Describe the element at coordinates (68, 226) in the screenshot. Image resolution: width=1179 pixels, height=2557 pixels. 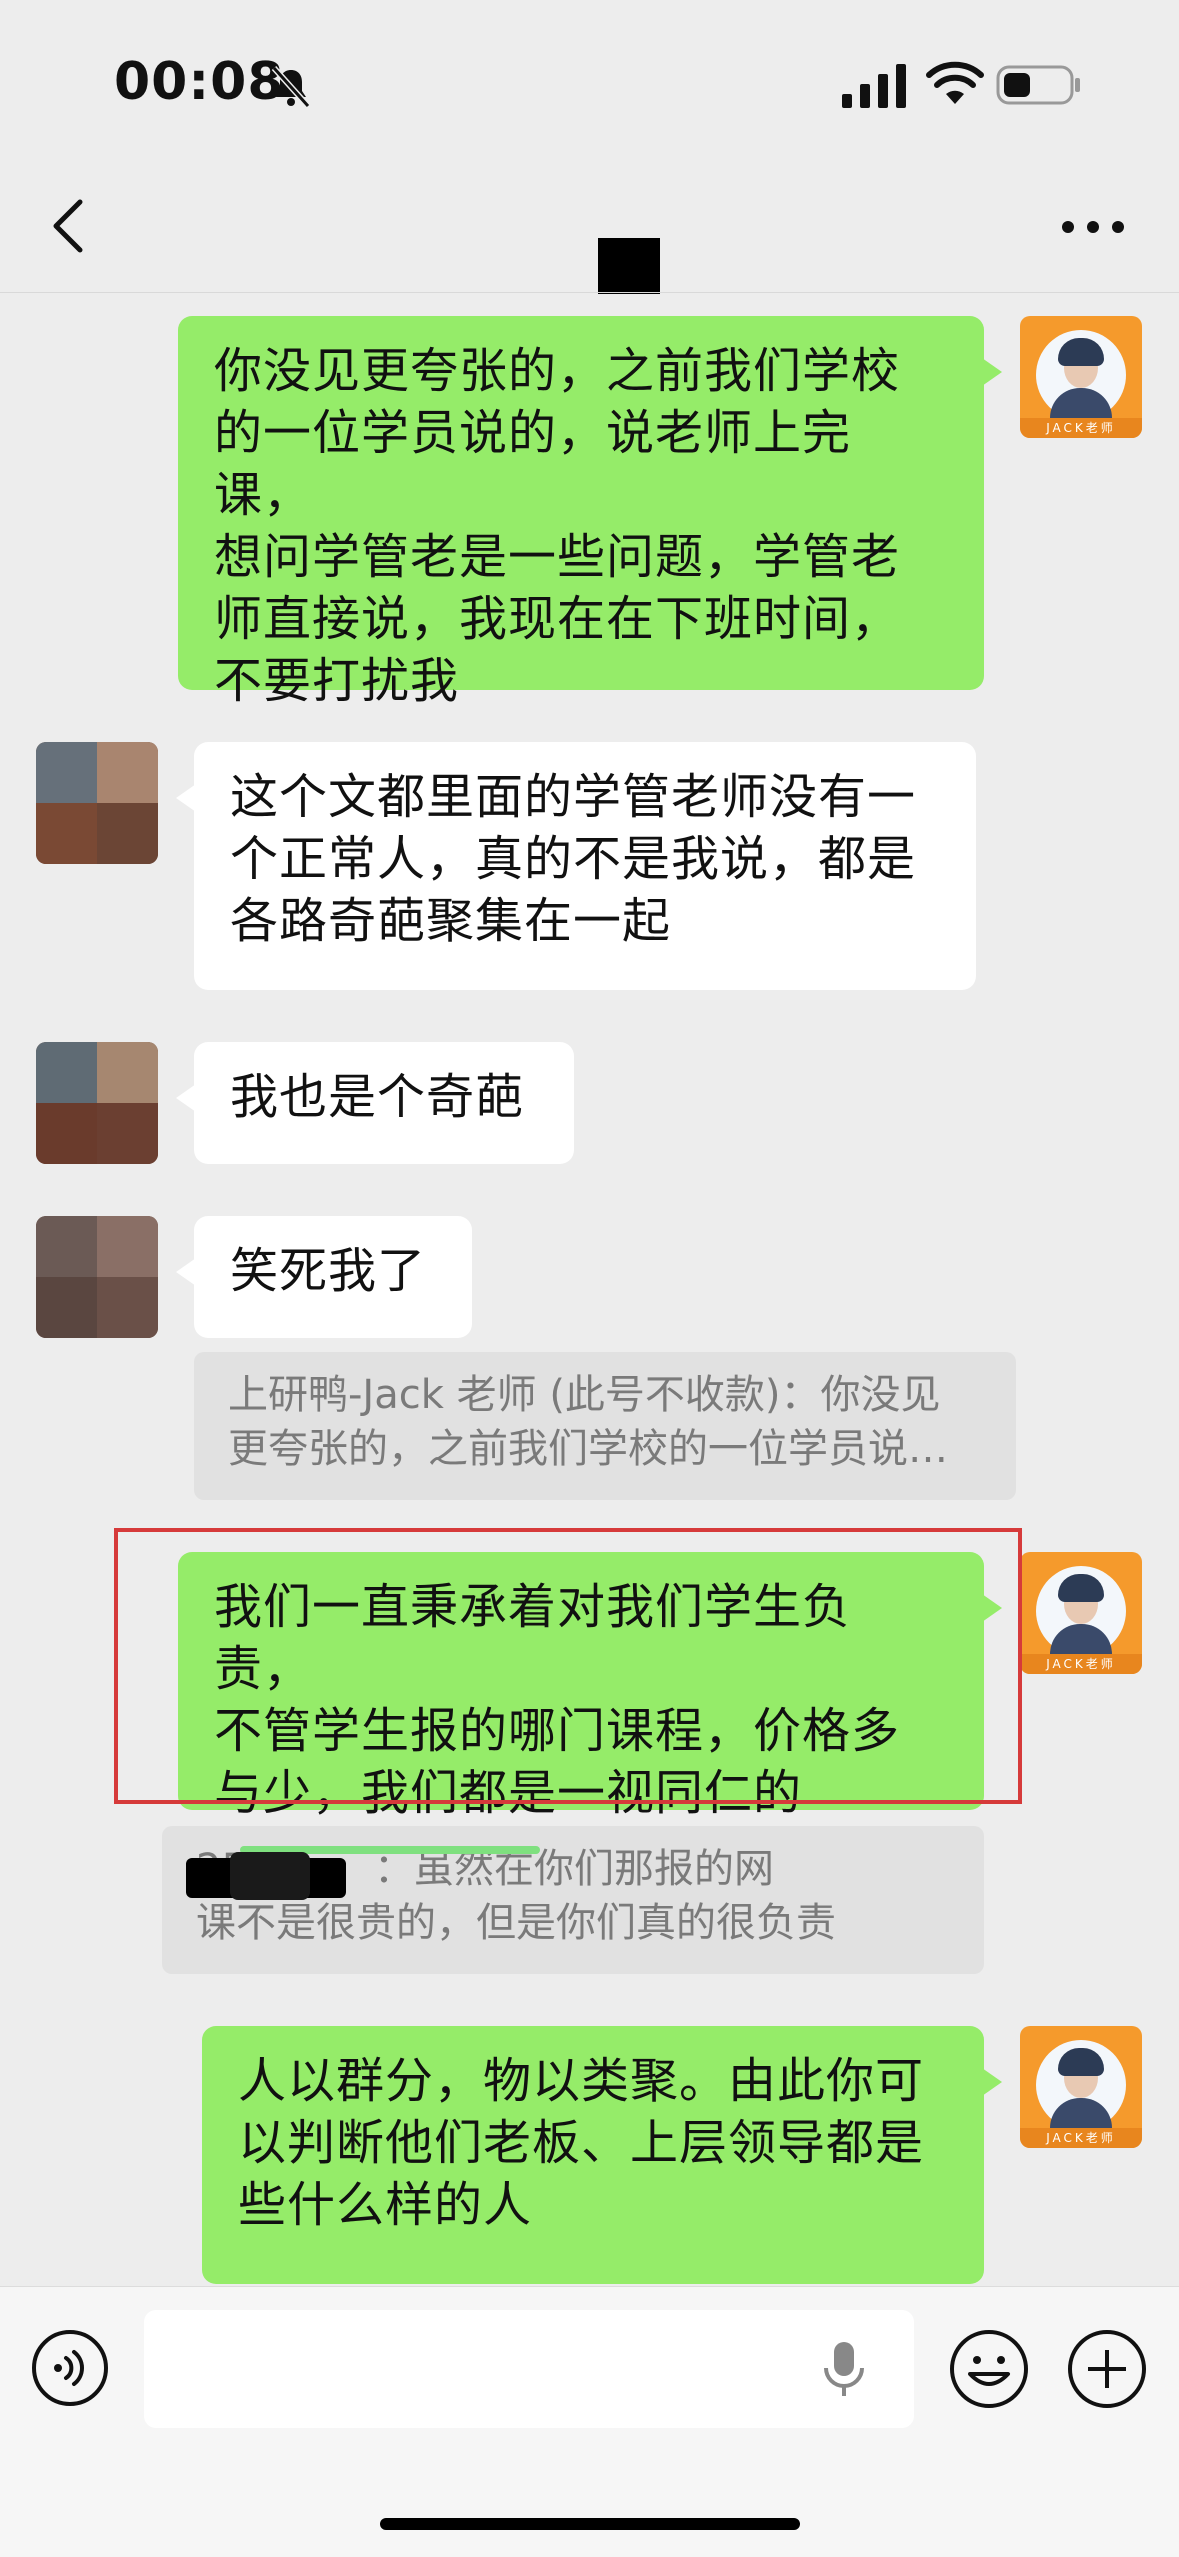
I see `back-chevron-icon` at that location.